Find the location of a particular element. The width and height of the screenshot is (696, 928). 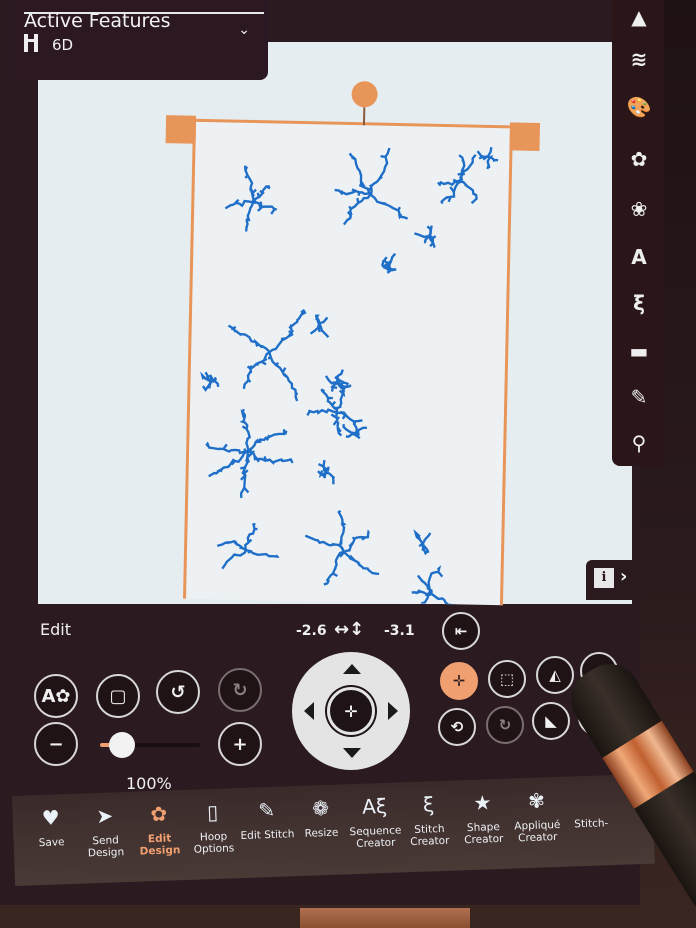

zoom-to-design-button: A✿ is located at coordinates (56, 696).